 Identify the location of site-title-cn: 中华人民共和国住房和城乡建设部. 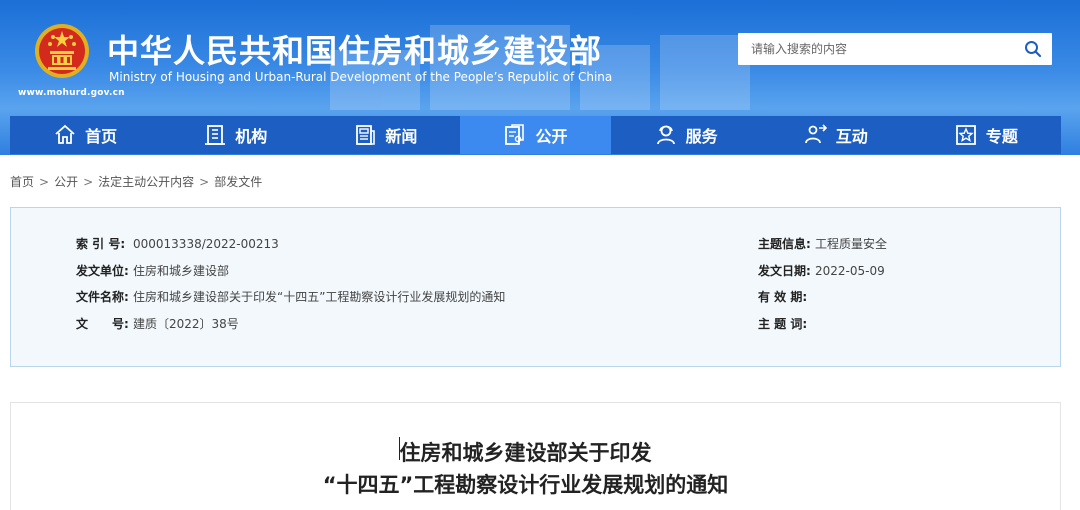
(355, 51).